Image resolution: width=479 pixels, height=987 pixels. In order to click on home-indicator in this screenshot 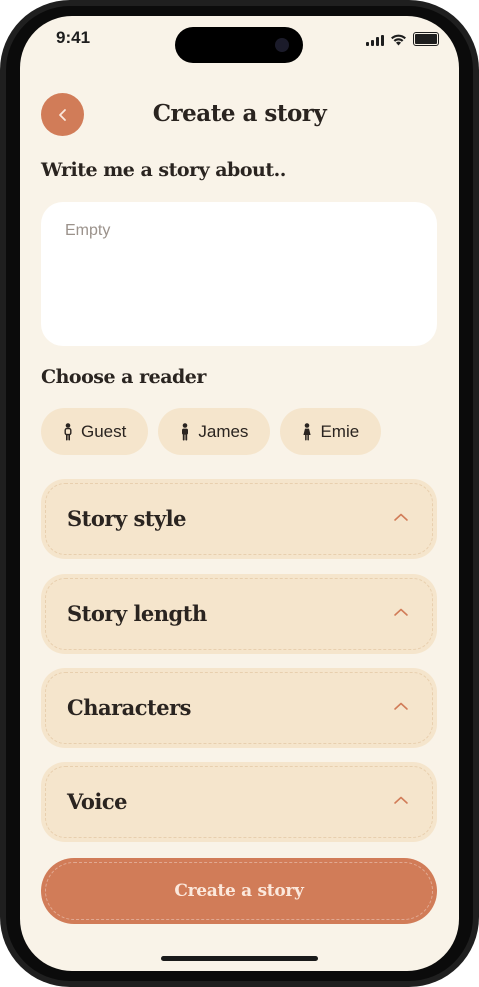, I will do `click(239, 958)`.